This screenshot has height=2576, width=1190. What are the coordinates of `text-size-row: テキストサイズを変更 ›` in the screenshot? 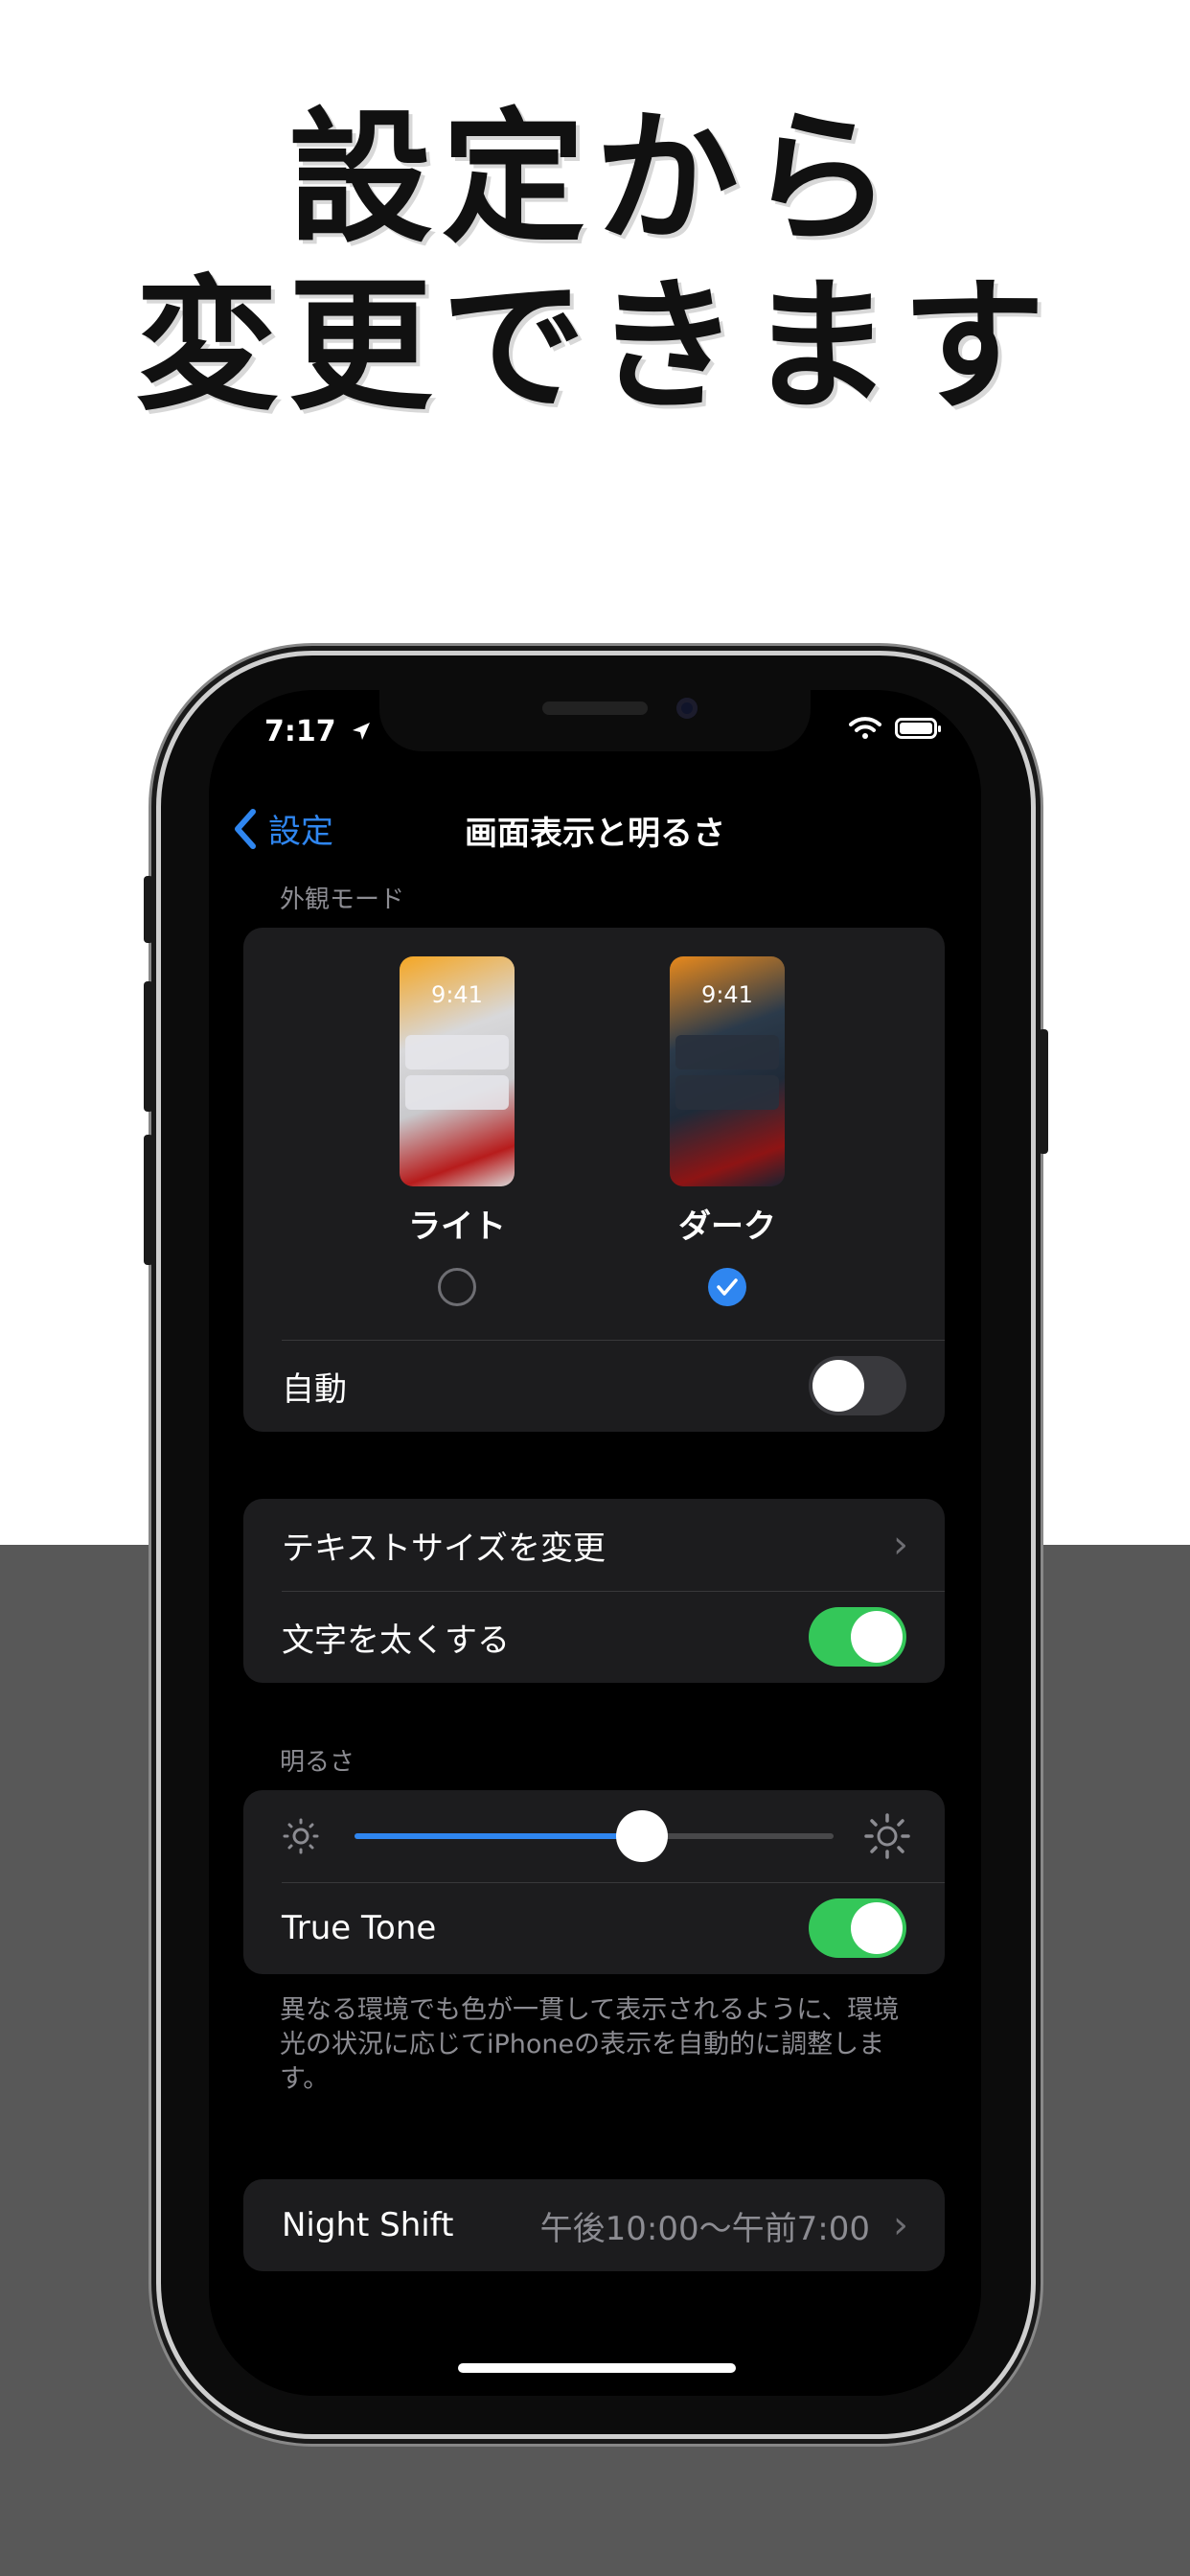 It's located at (594, 1545).